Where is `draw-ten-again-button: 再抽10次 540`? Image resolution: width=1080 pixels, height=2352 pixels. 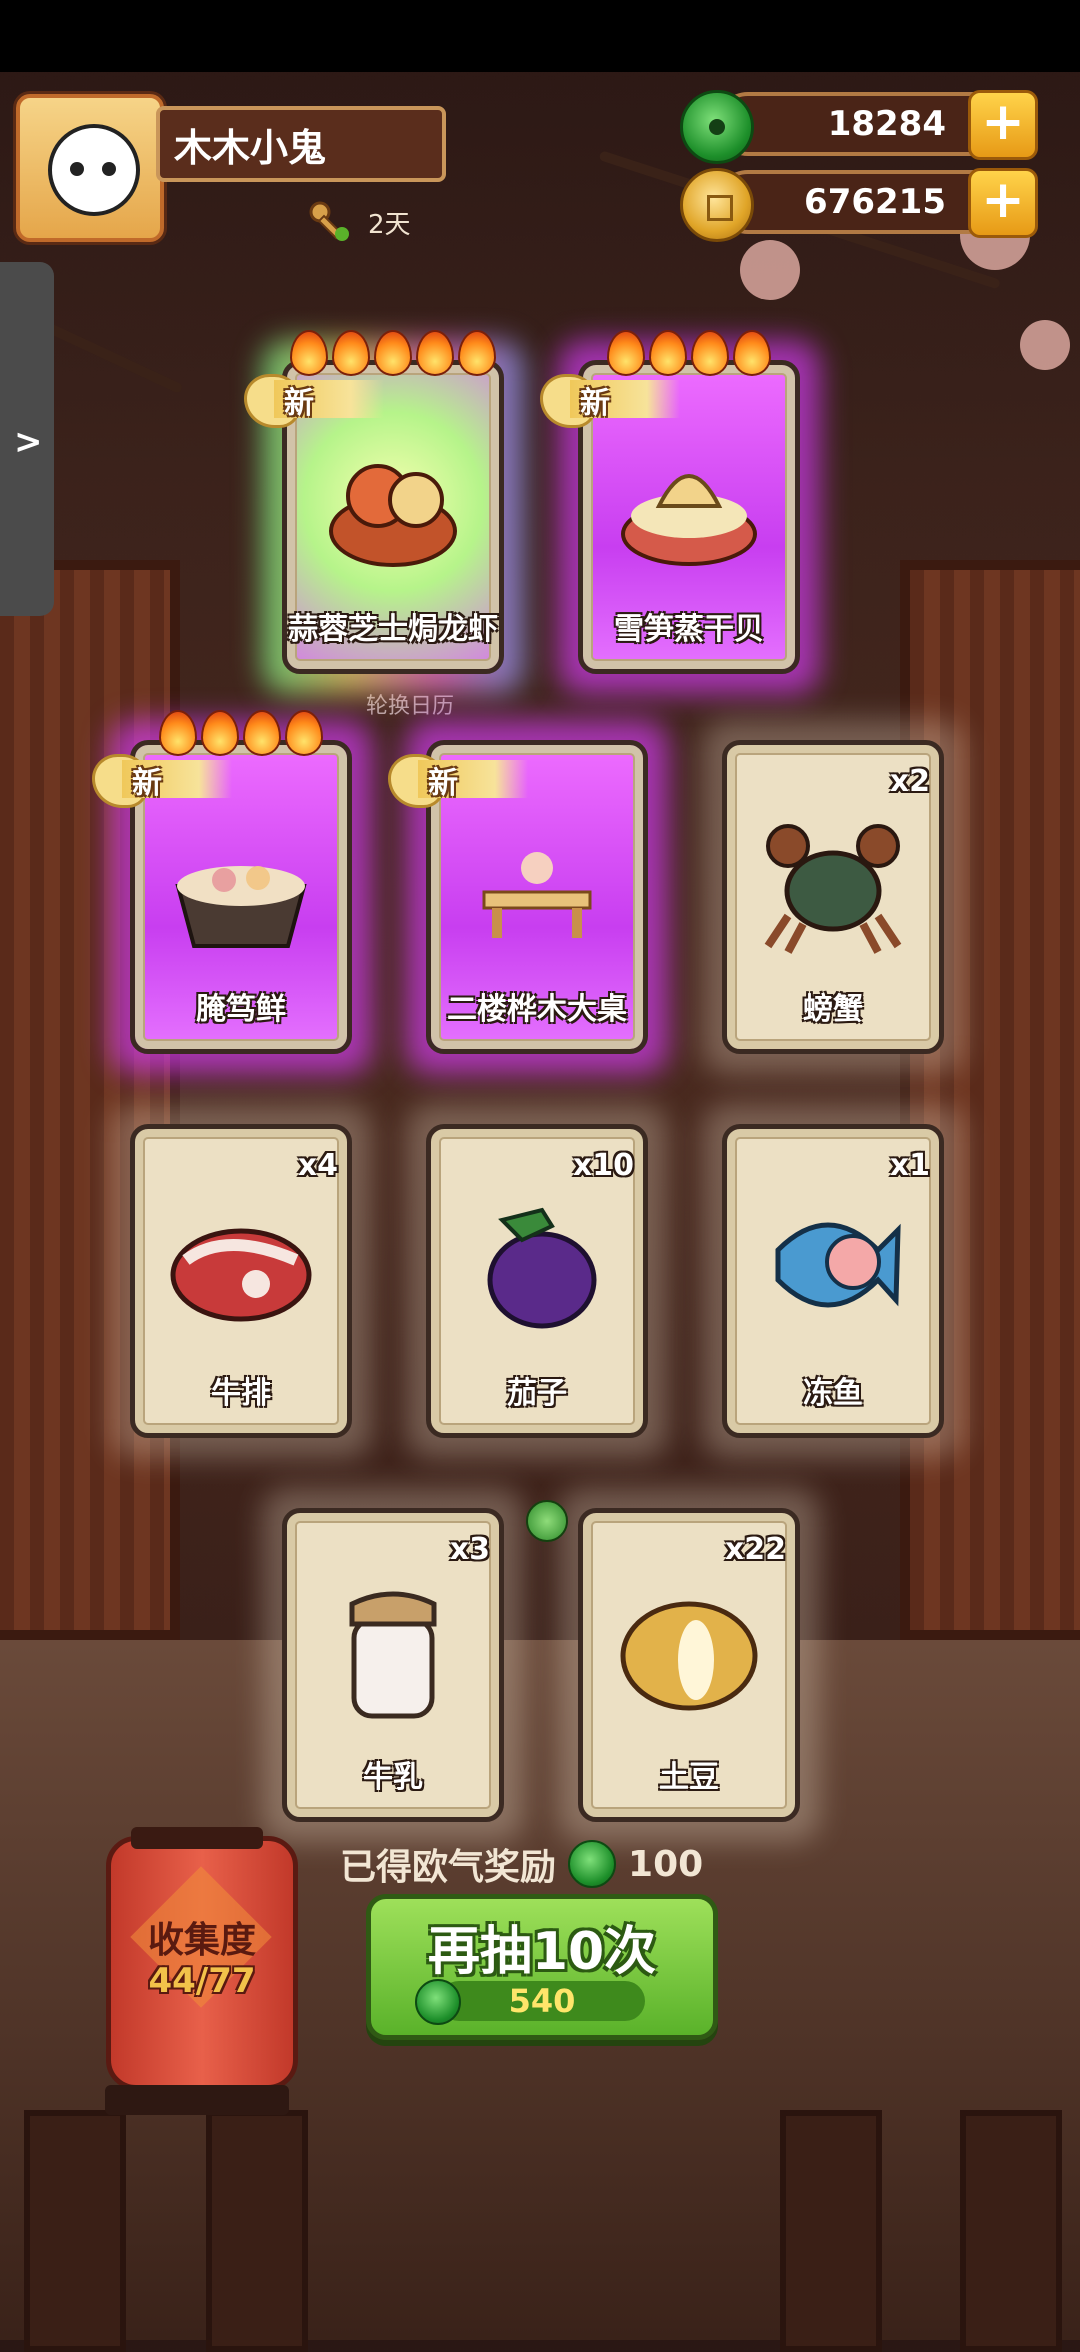 draw-ten-again-button: 再抽10次 540 is located at coordinates (542, 1967).